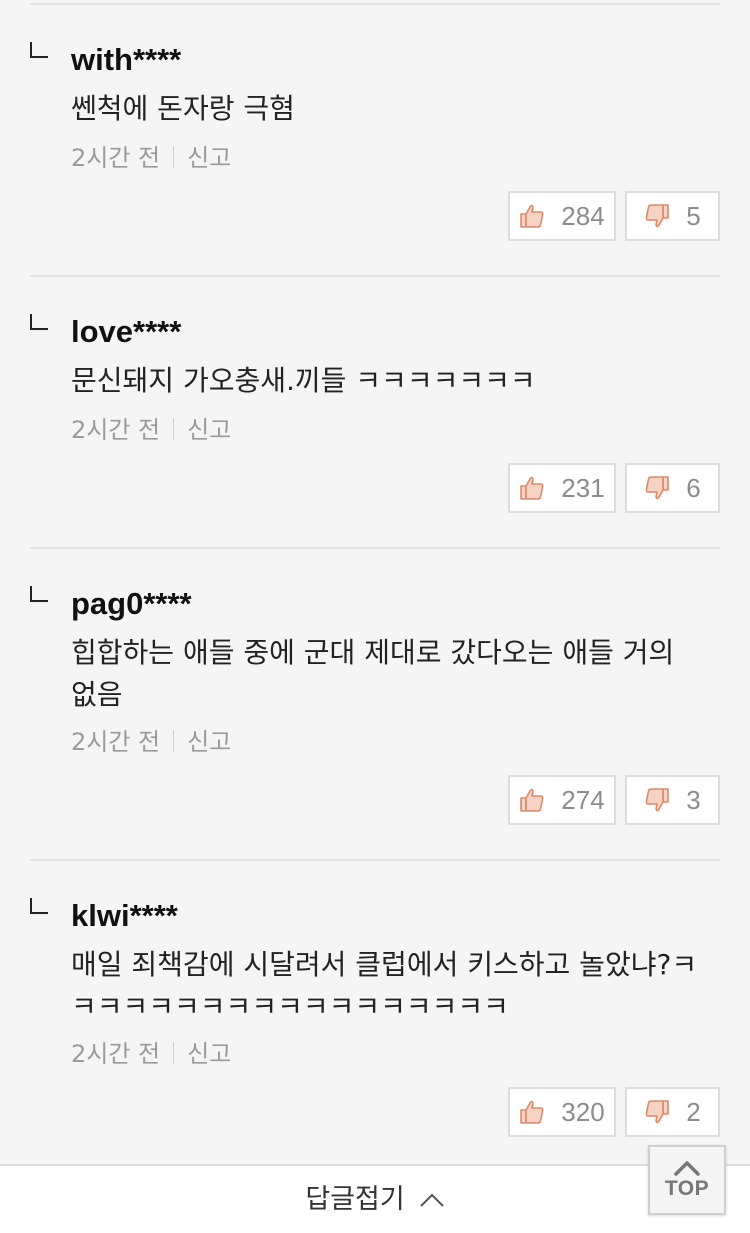 Image resolution: width=750 pixels, height=1233 pixels. Describe the element at coordinates (124, 915) in the screenshot. I see `comment-author: klwi****` at that location.